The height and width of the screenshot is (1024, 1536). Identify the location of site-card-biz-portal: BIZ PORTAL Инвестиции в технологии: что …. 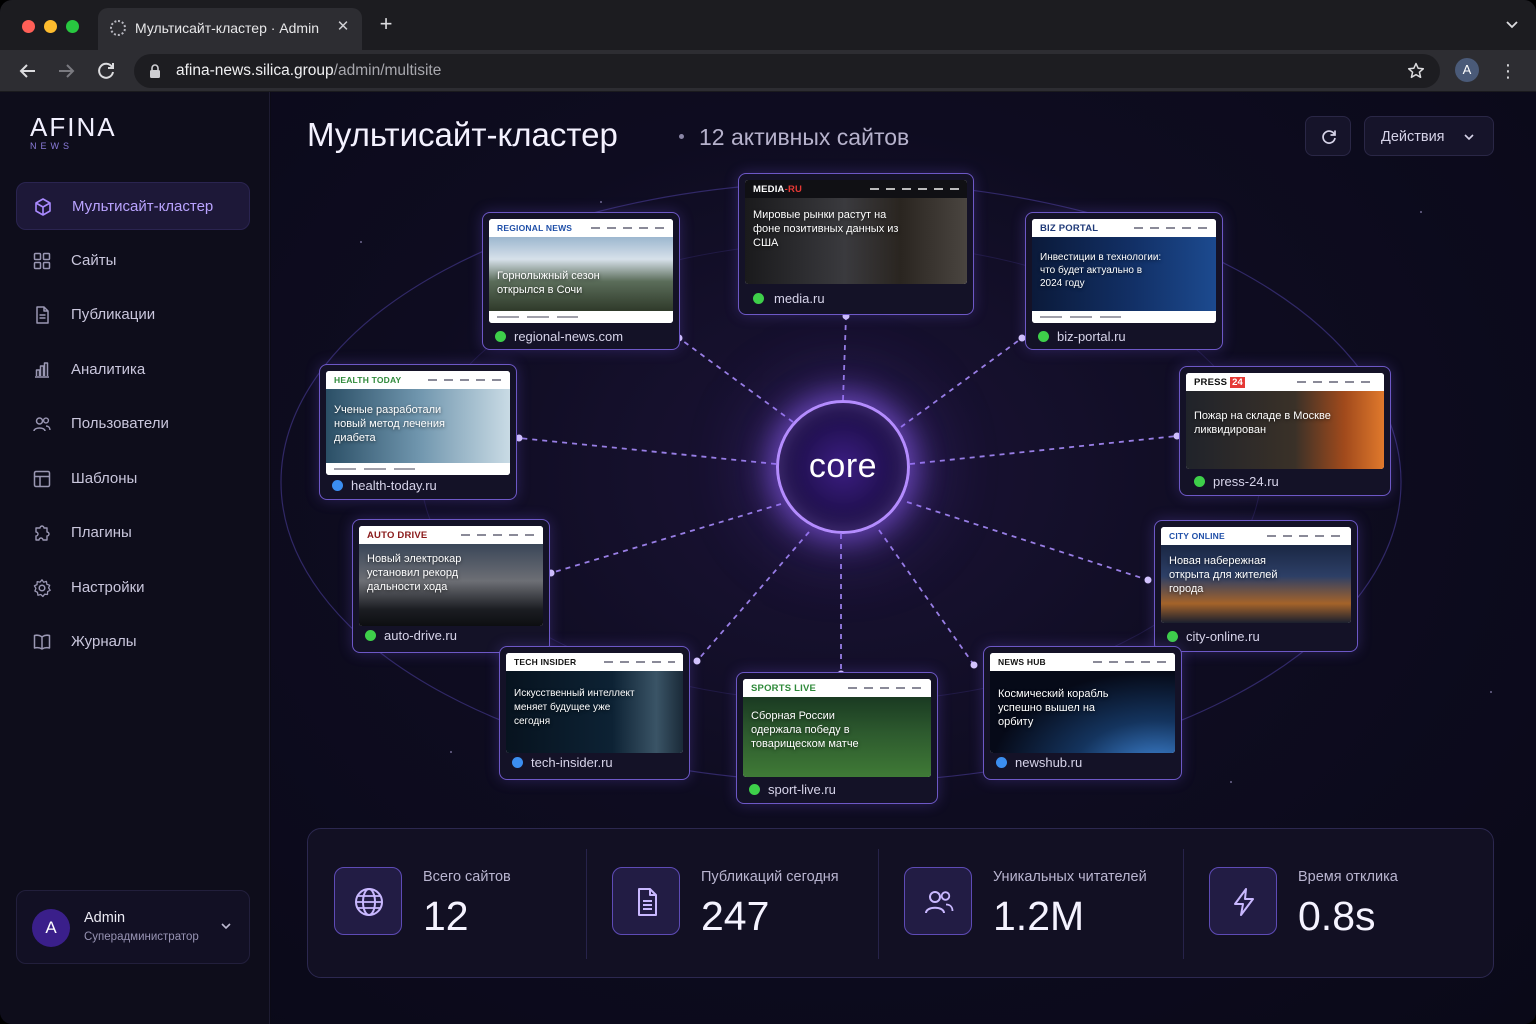
(1124, 281).